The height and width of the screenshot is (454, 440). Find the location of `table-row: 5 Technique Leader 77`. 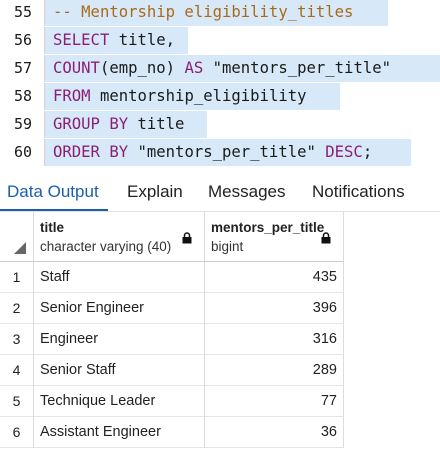

table-row: 5 Technique Leader 77 is located at coordinates (172, 401).